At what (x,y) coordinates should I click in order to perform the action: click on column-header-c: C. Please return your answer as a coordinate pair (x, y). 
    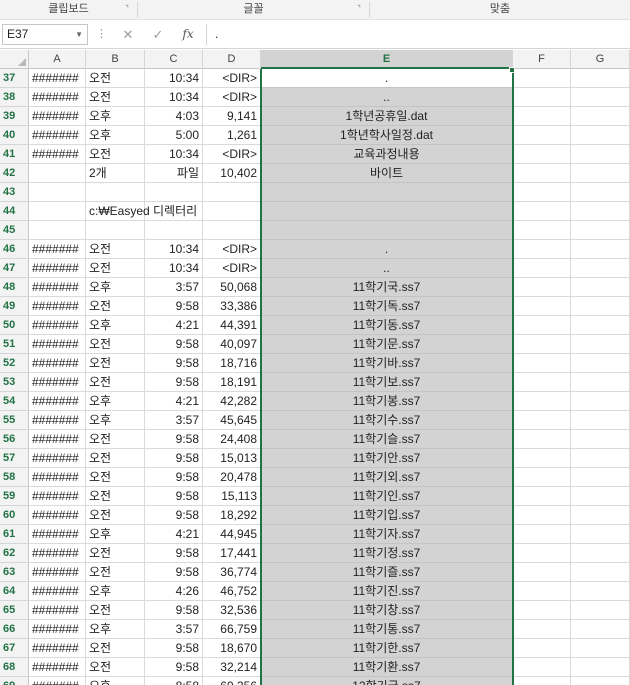
    Looking at the image, I should click on (174, 59).